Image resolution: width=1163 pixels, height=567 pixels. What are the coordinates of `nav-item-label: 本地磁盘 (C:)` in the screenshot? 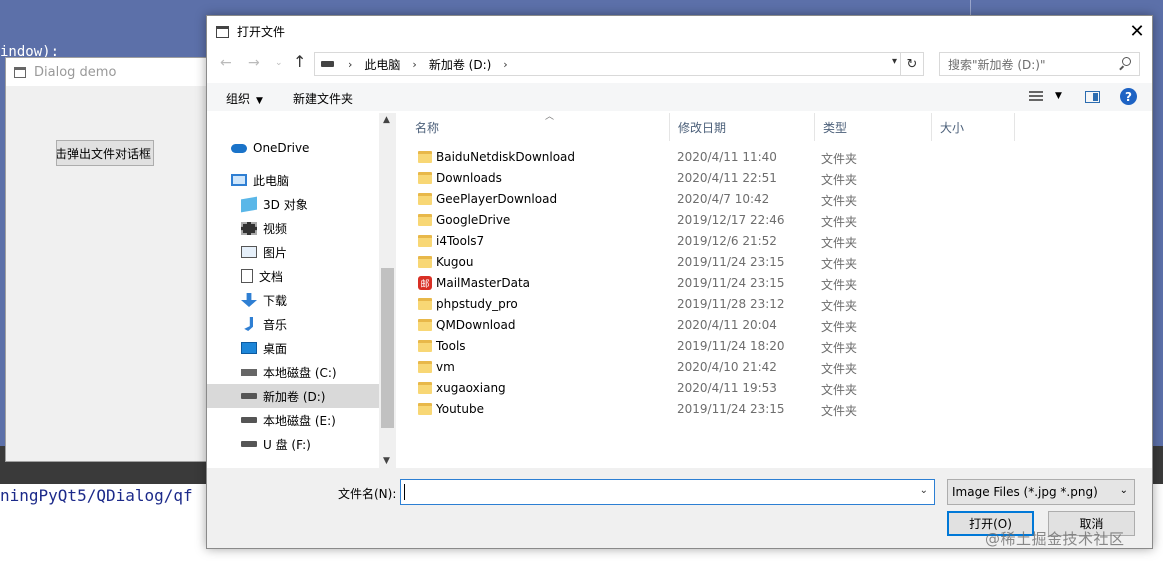 It's located at (300, 372).